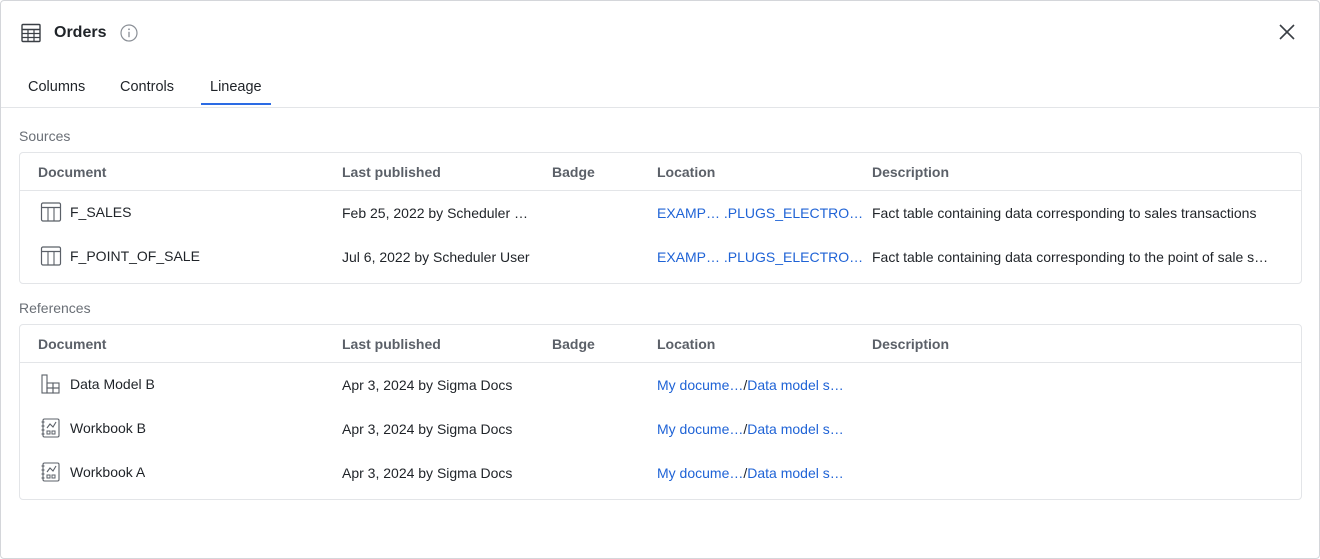 The image size is (1320, 559). I want to click on document-cell: Workbook A, so click(92, 472).